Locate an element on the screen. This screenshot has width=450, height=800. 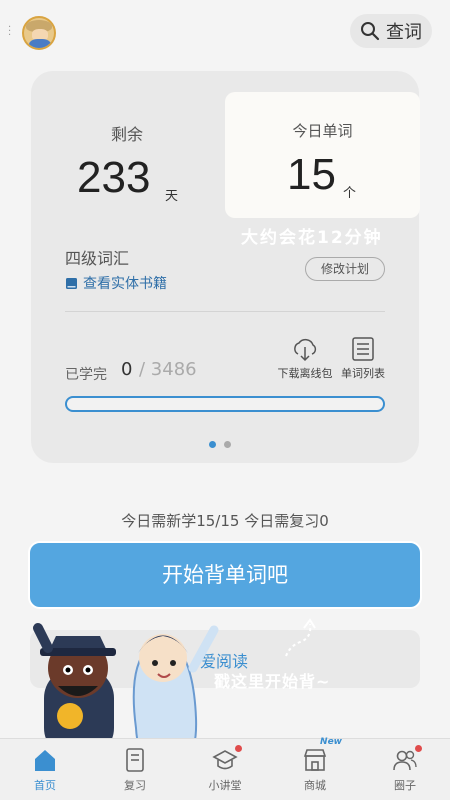
search-icon is located at coordinates (370, 31).